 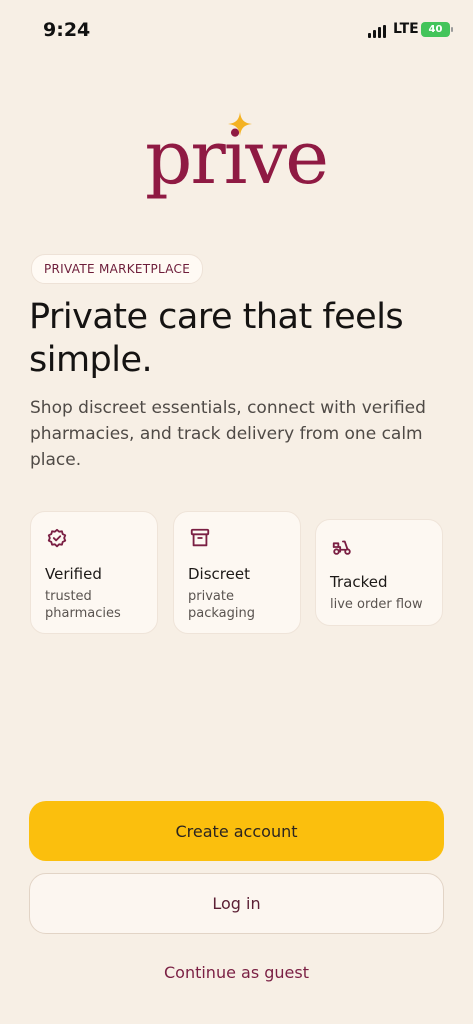 I want to click on feature-card-discreet: Discreet private packaging, so click(x=237, y=572).